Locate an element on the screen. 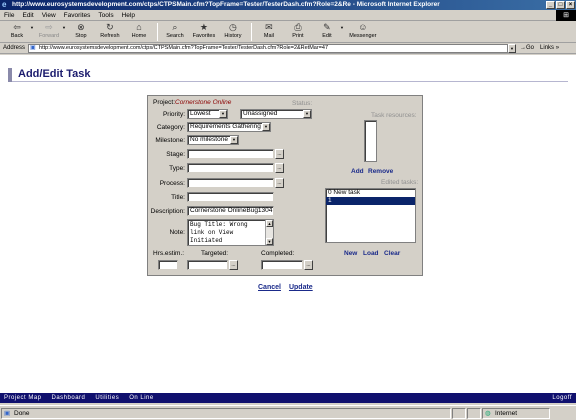 This screenshot has height=420, width=576. forward-dropdown-icon: ▼ is located at coordinates (64, 27).